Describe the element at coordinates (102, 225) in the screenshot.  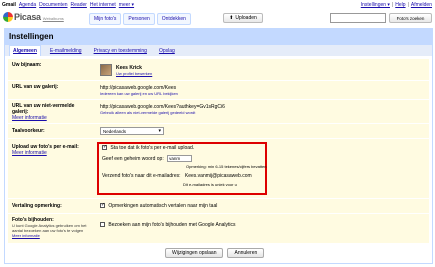
I see `analytics-checkbox` at that location.